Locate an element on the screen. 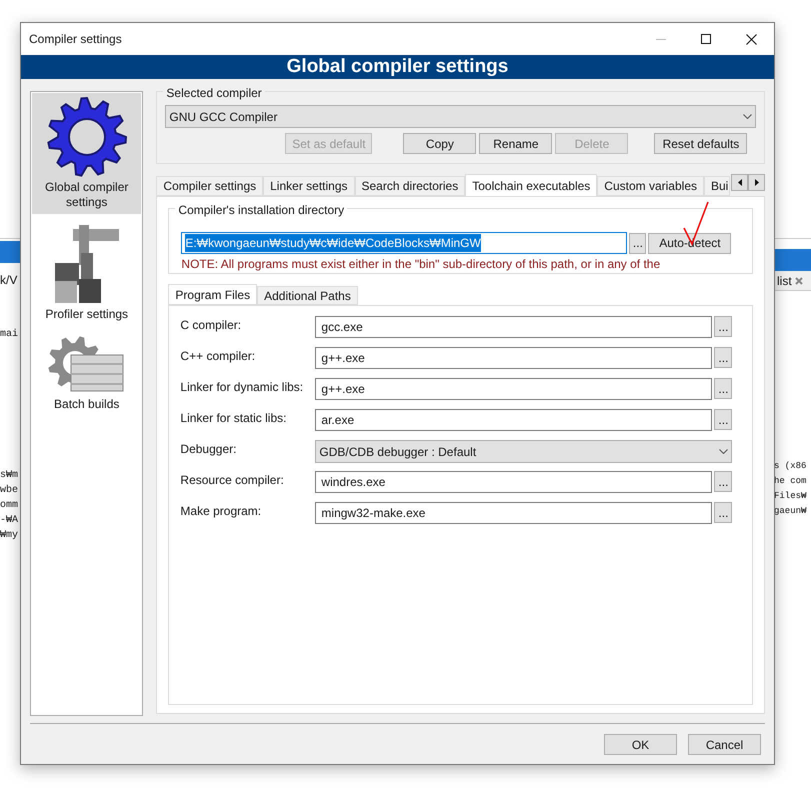 The width and height of the screenshot is (811, 791). sidebar-item: Batch builds is located at coordinates (87, 374).